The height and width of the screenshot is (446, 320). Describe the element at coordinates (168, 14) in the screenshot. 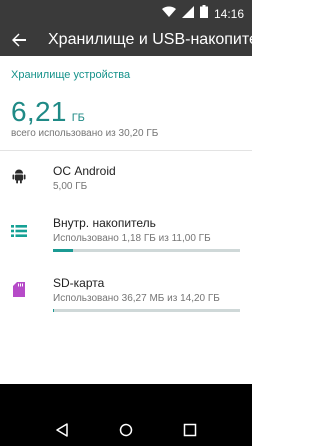

I see `wifi-icon` at that location.